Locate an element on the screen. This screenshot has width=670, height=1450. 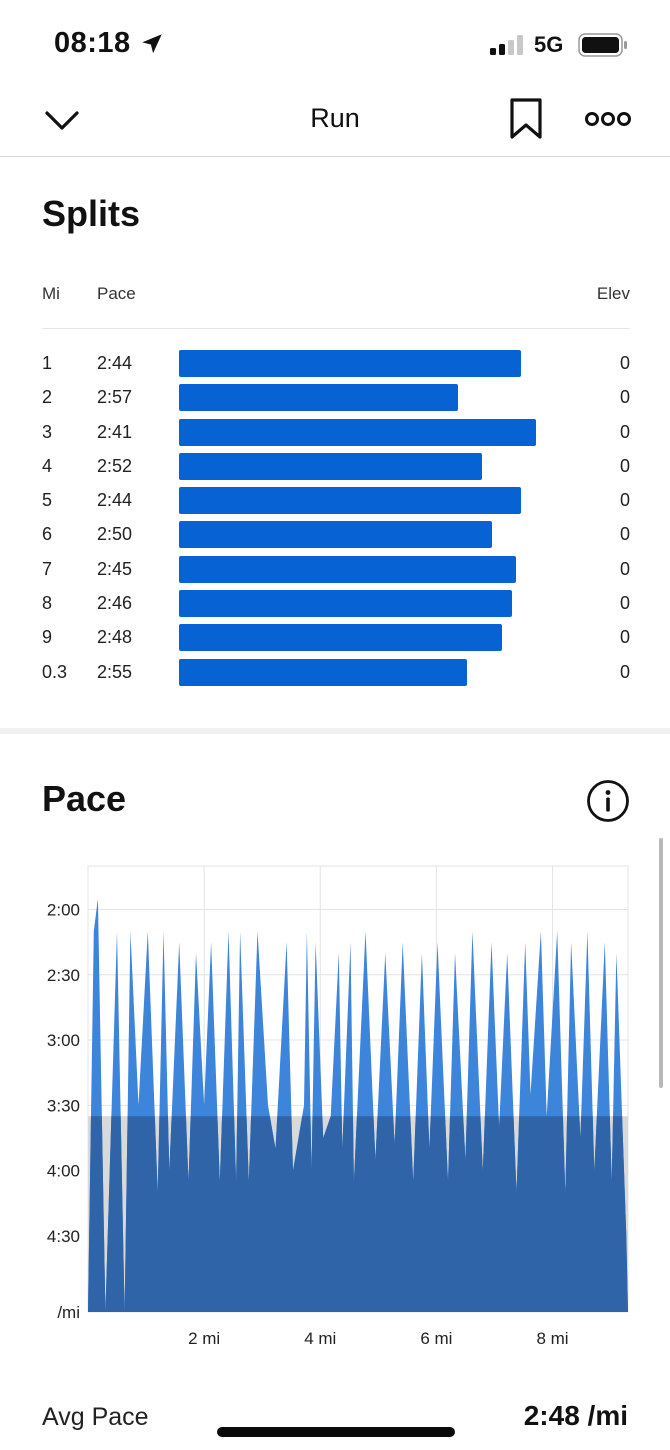
split-pace: 2:57 is located at coordinates (115, 397).